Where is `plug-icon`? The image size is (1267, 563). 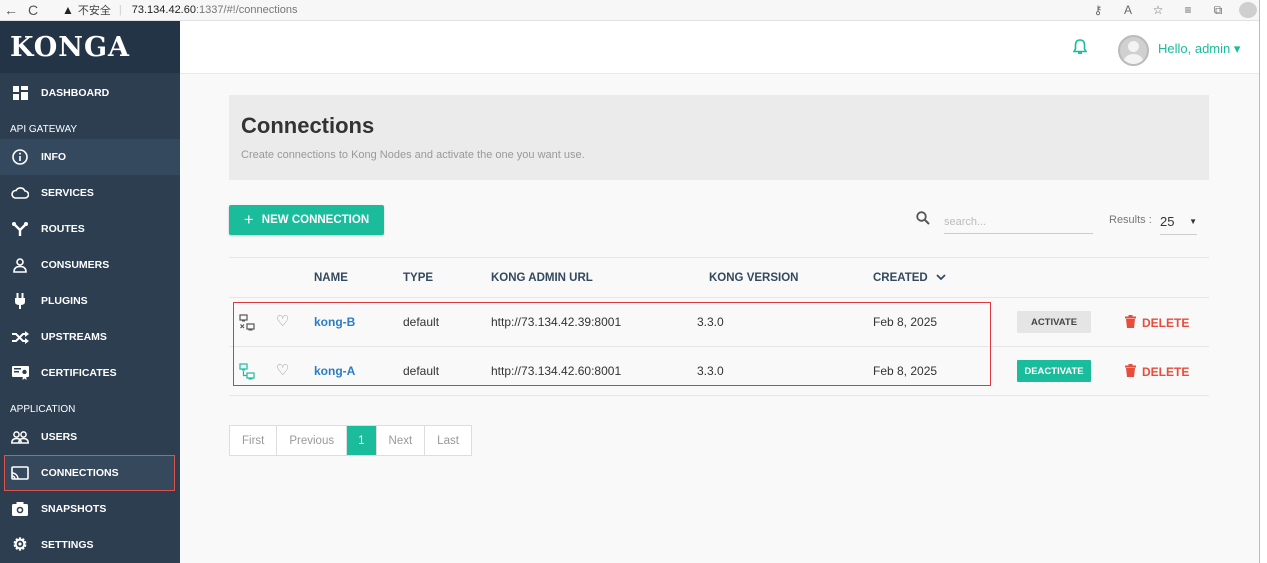
plug-icon is located at coordinates (20, 301).